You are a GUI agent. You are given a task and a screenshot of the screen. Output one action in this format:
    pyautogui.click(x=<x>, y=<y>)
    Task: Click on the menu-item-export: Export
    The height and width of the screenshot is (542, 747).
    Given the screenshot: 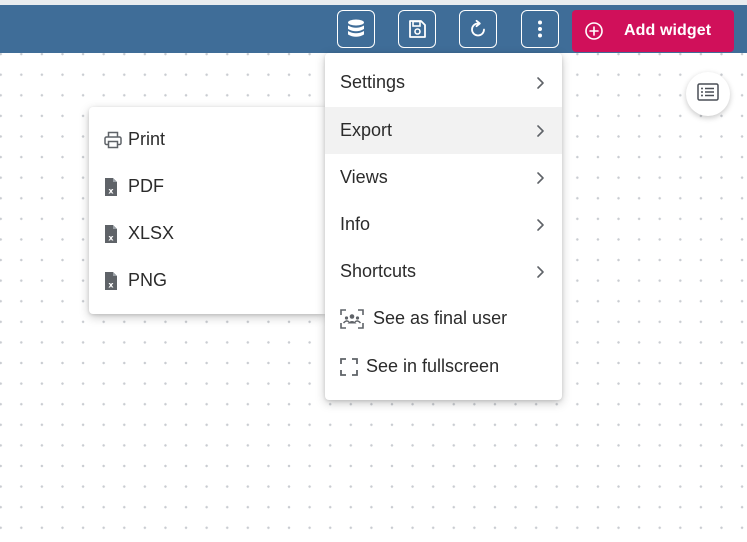 What is the action you would take?
    pyautogui.click(x=443, y=130)
    